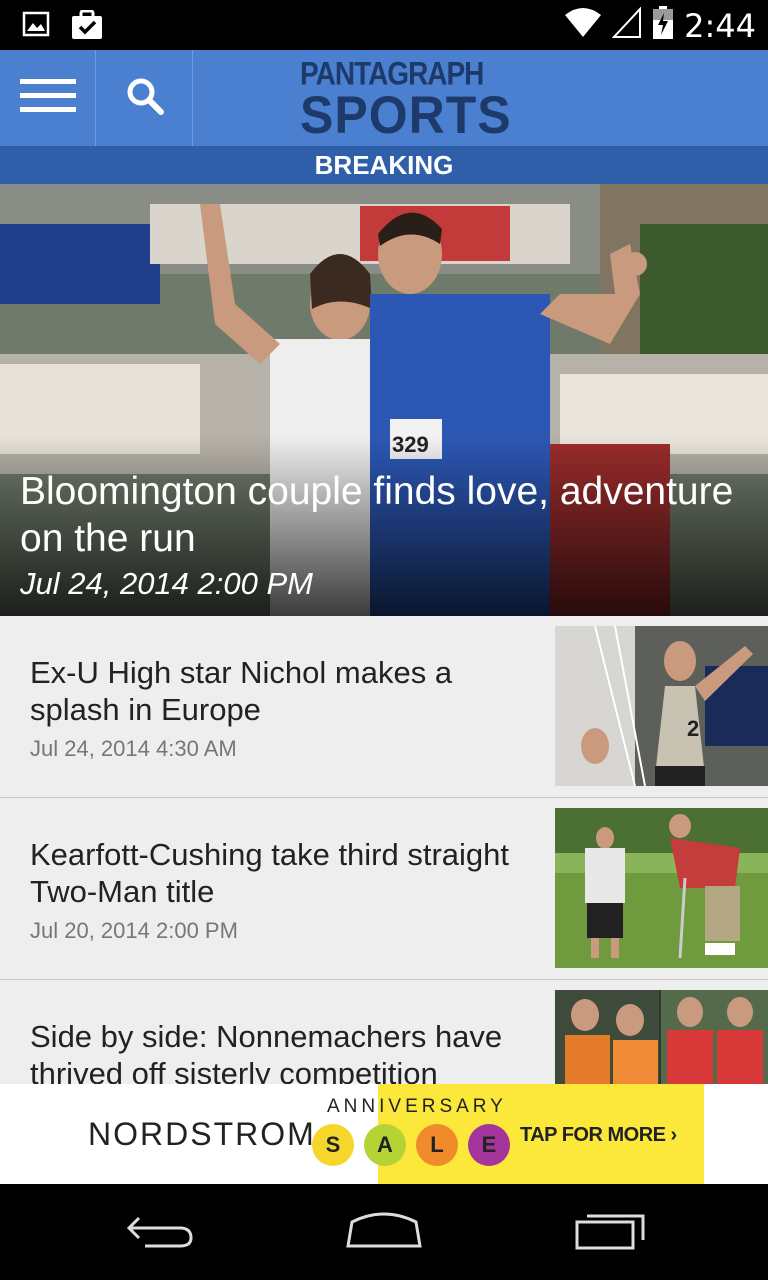 Image resolution: width=768 pixels, height=1280 pixels. Describe the element at coordinates (693, 728) in the screenshot. I see `jersey-number: 2` at that location.